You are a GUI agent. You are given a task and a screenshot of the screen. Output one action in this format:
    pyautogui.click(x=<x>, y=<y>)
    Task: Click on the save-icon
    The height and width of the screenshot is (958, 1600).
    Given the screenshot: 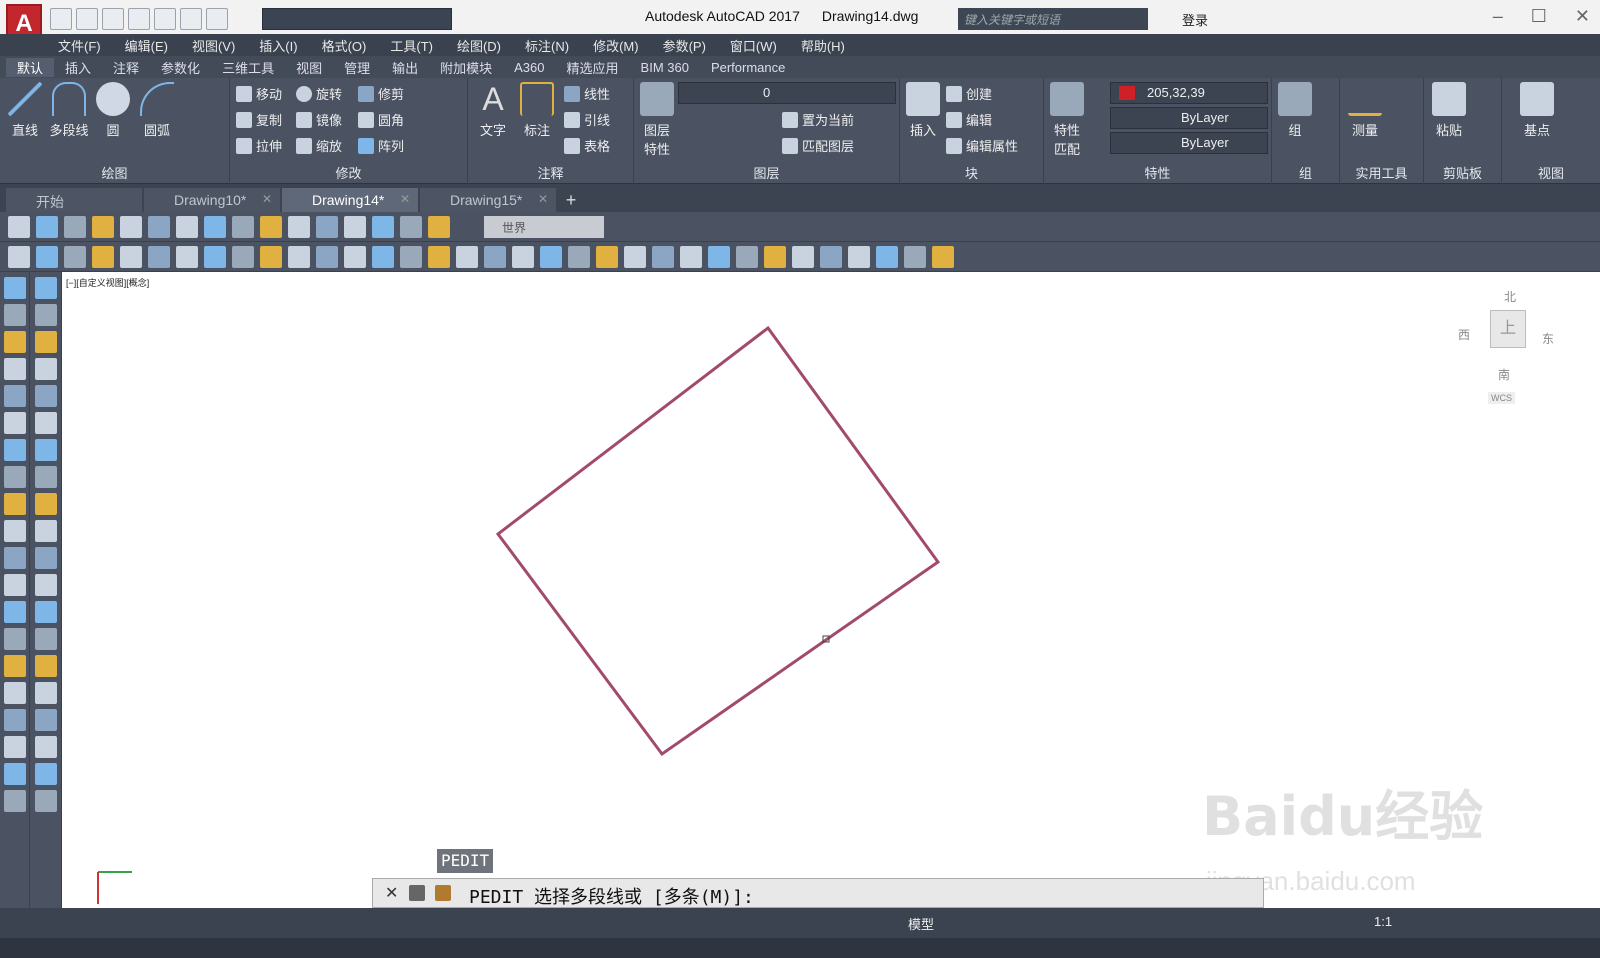 What is the action you would take?
    pyautogui.click(x=113, y=19)
    